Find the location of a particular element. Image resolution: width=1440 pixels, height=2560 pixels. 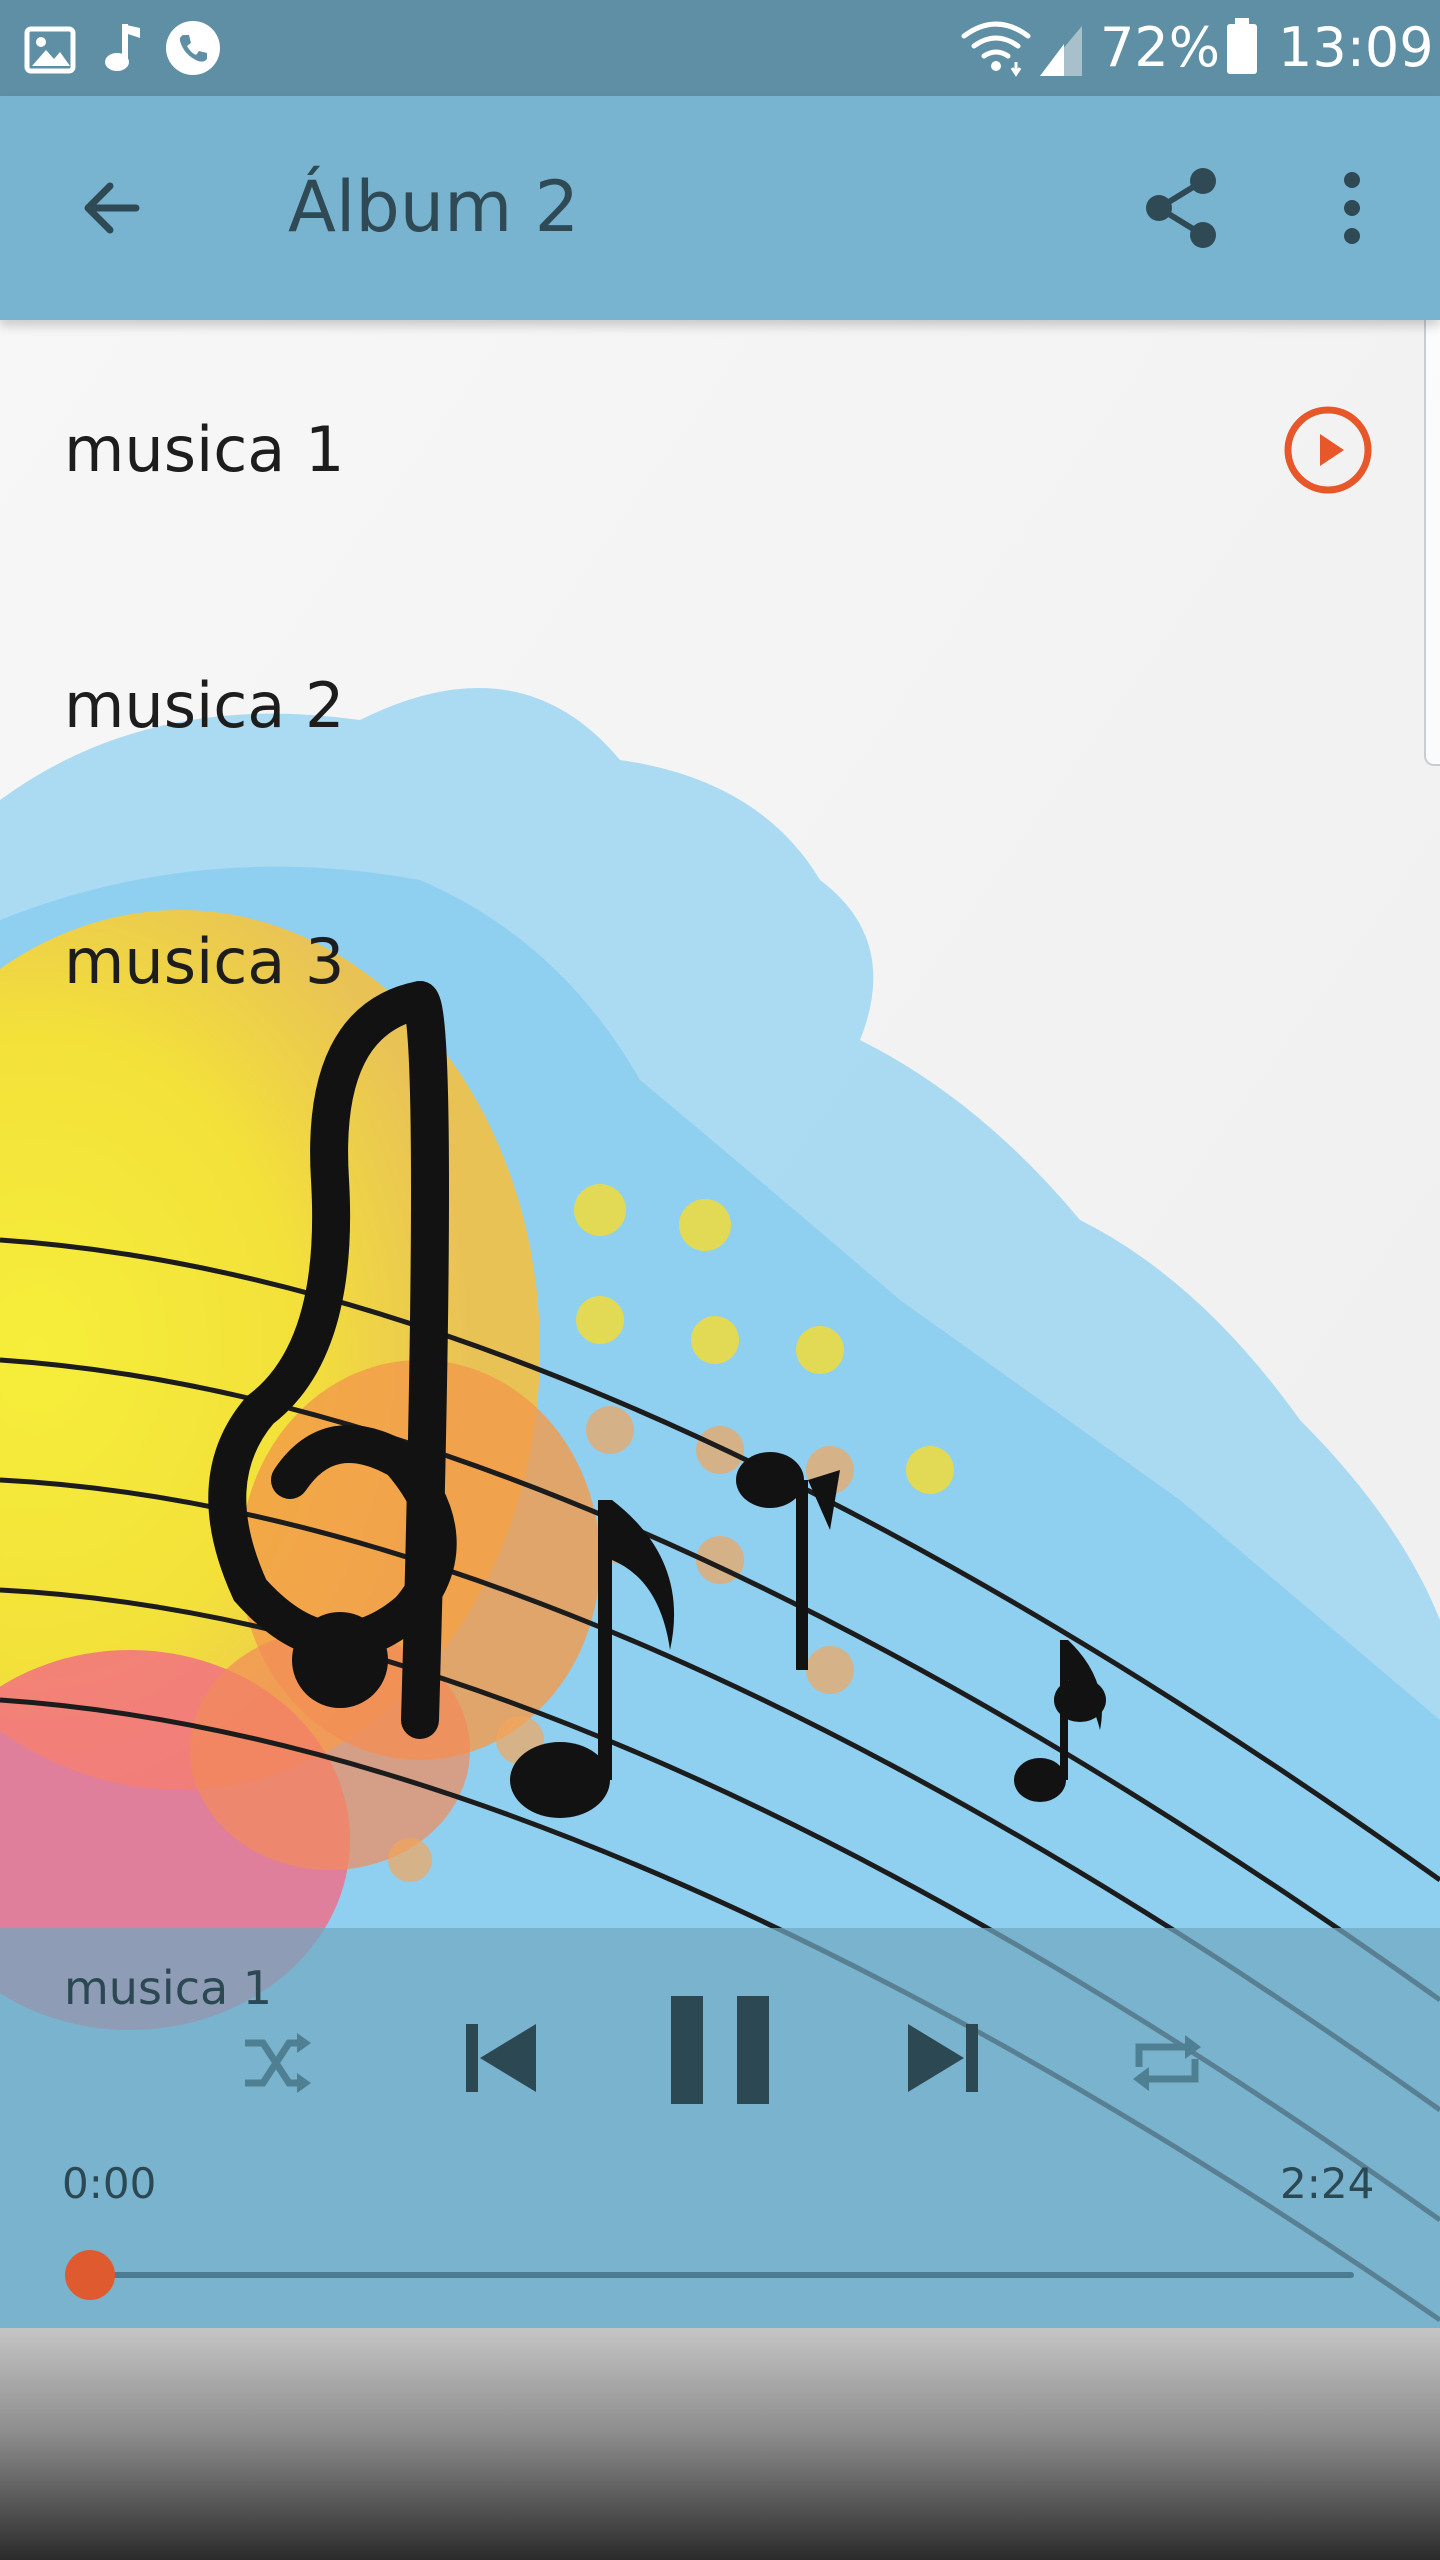

battery-percent: 72% is located at coordinates (1160, 47).